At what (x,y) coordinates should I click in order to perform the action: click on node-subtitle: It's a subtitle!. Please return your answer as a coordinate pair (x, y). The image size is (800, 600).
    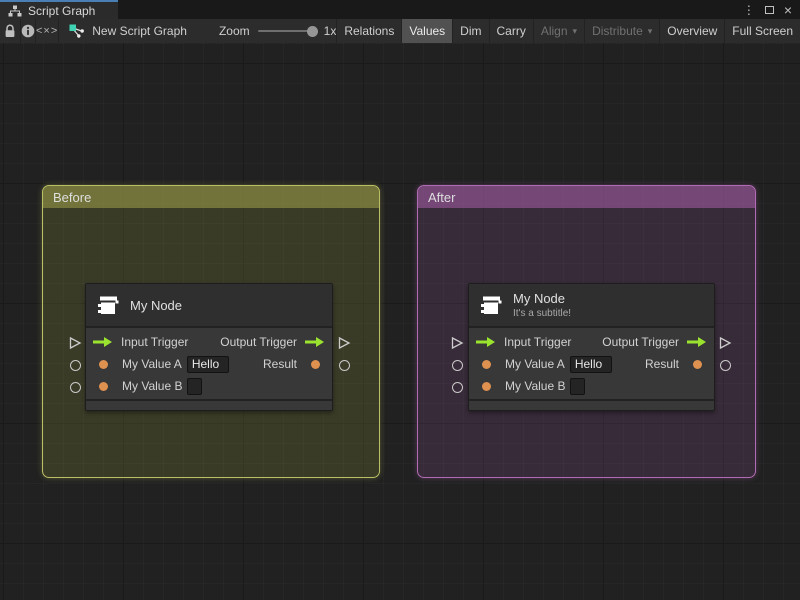
    Looking at the image, I should click on (542, 313).